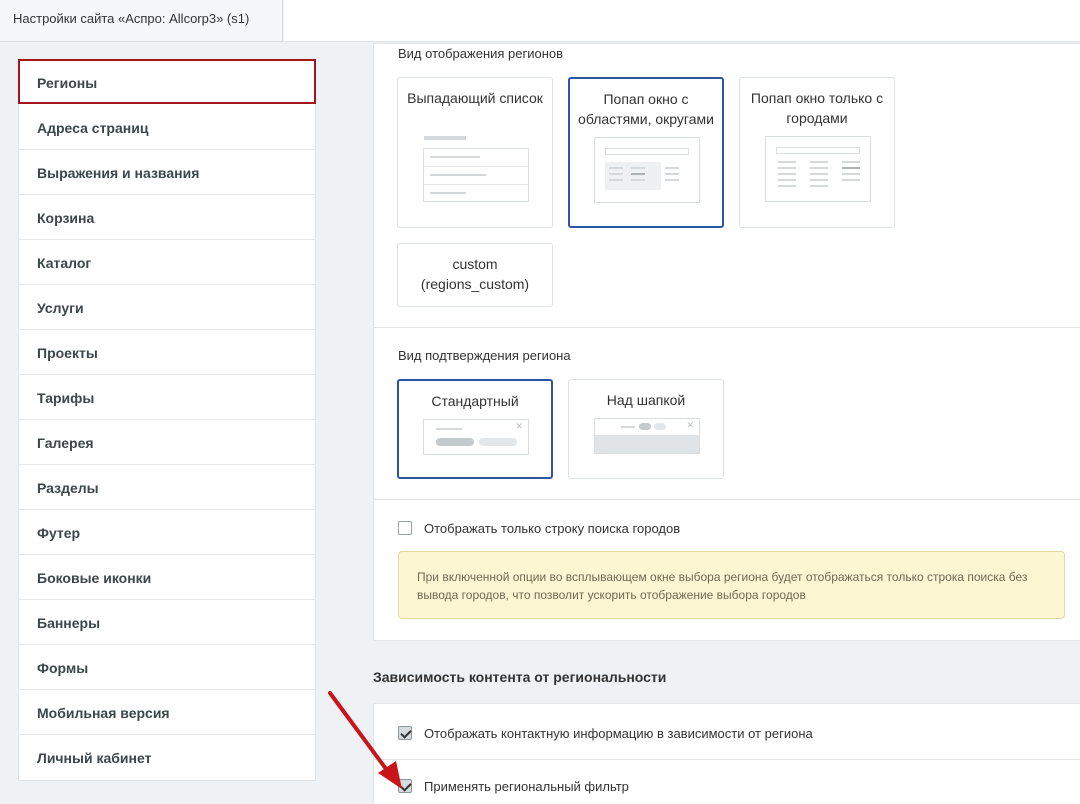  I want to click on settings-tab-title: Настройки сайта «Аспро: Allcorp3» (s1), so click(131, 18).